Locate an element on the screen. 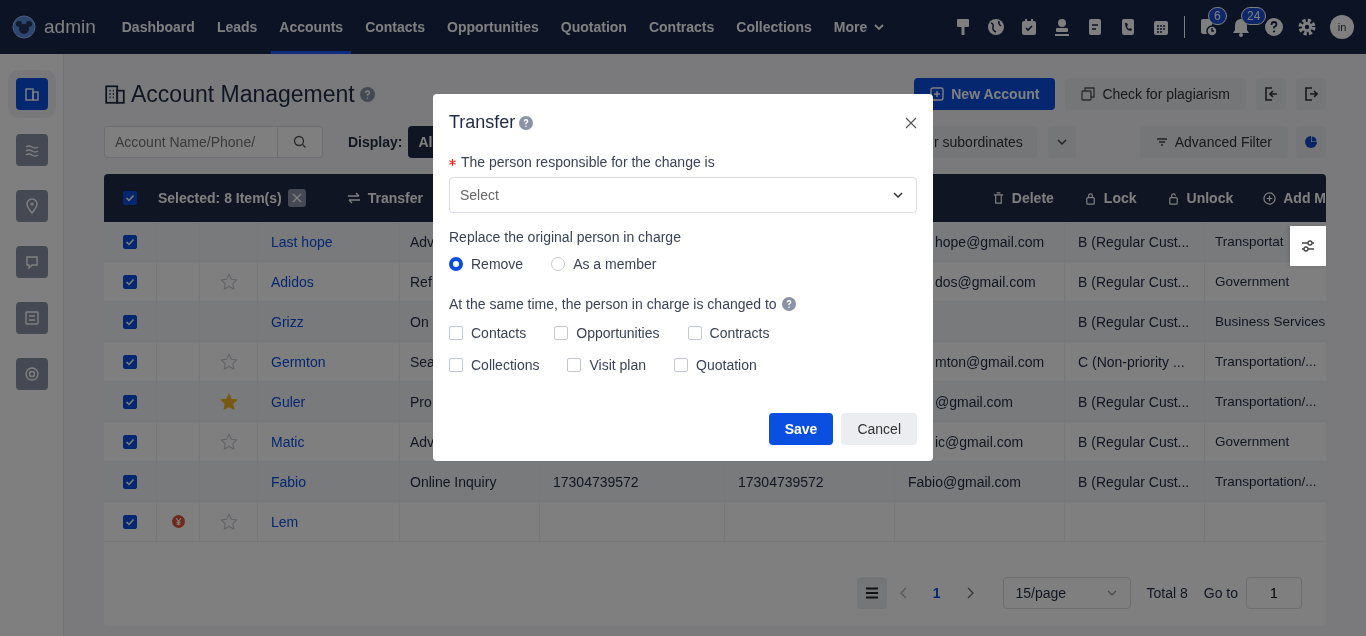 The height and width of the screenshot is (636, 1366). plagiarism-check-button: Check for plagiarism is located at coordinates (1155, 94).